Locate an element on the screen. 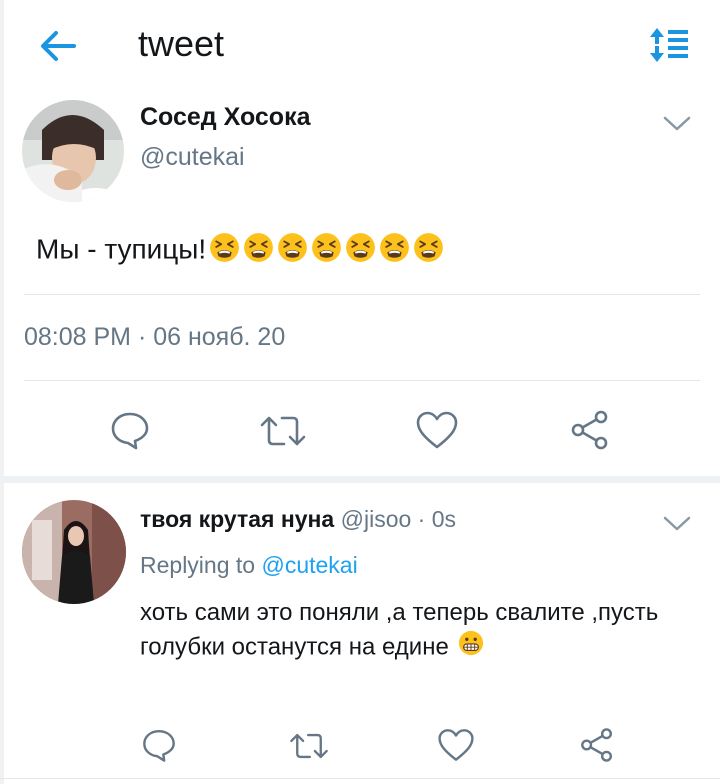  back-button is located at coordinates (58, 46).